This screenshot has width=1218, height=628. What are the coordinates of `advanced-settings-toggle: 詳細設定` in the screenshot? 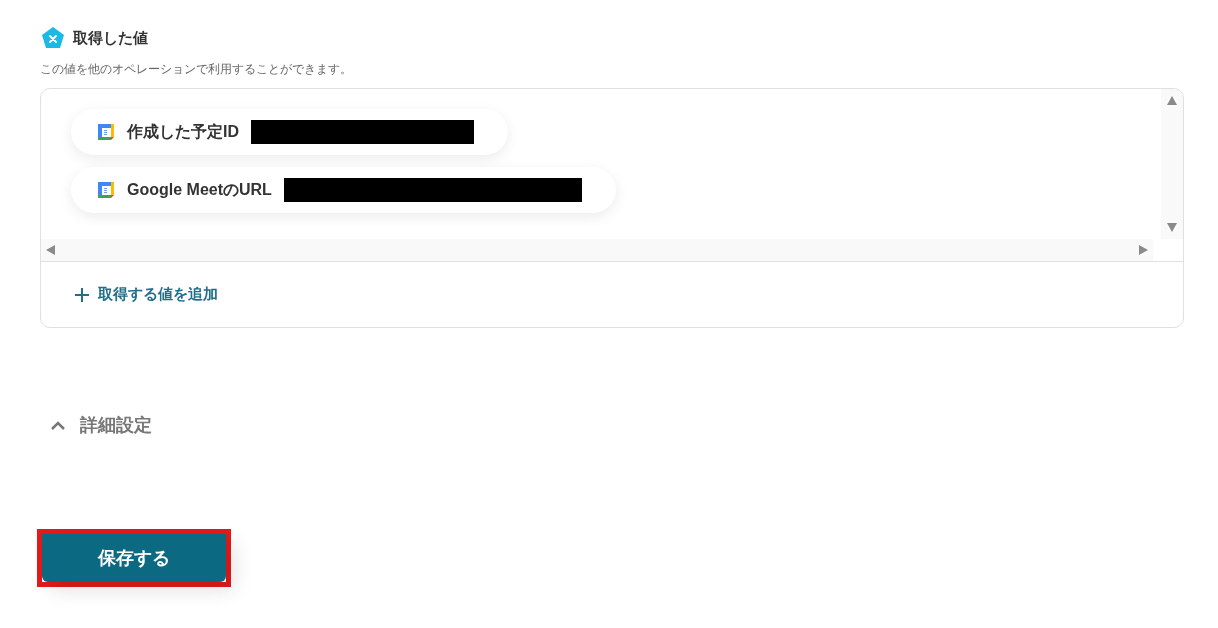 It's located at (101, 425).